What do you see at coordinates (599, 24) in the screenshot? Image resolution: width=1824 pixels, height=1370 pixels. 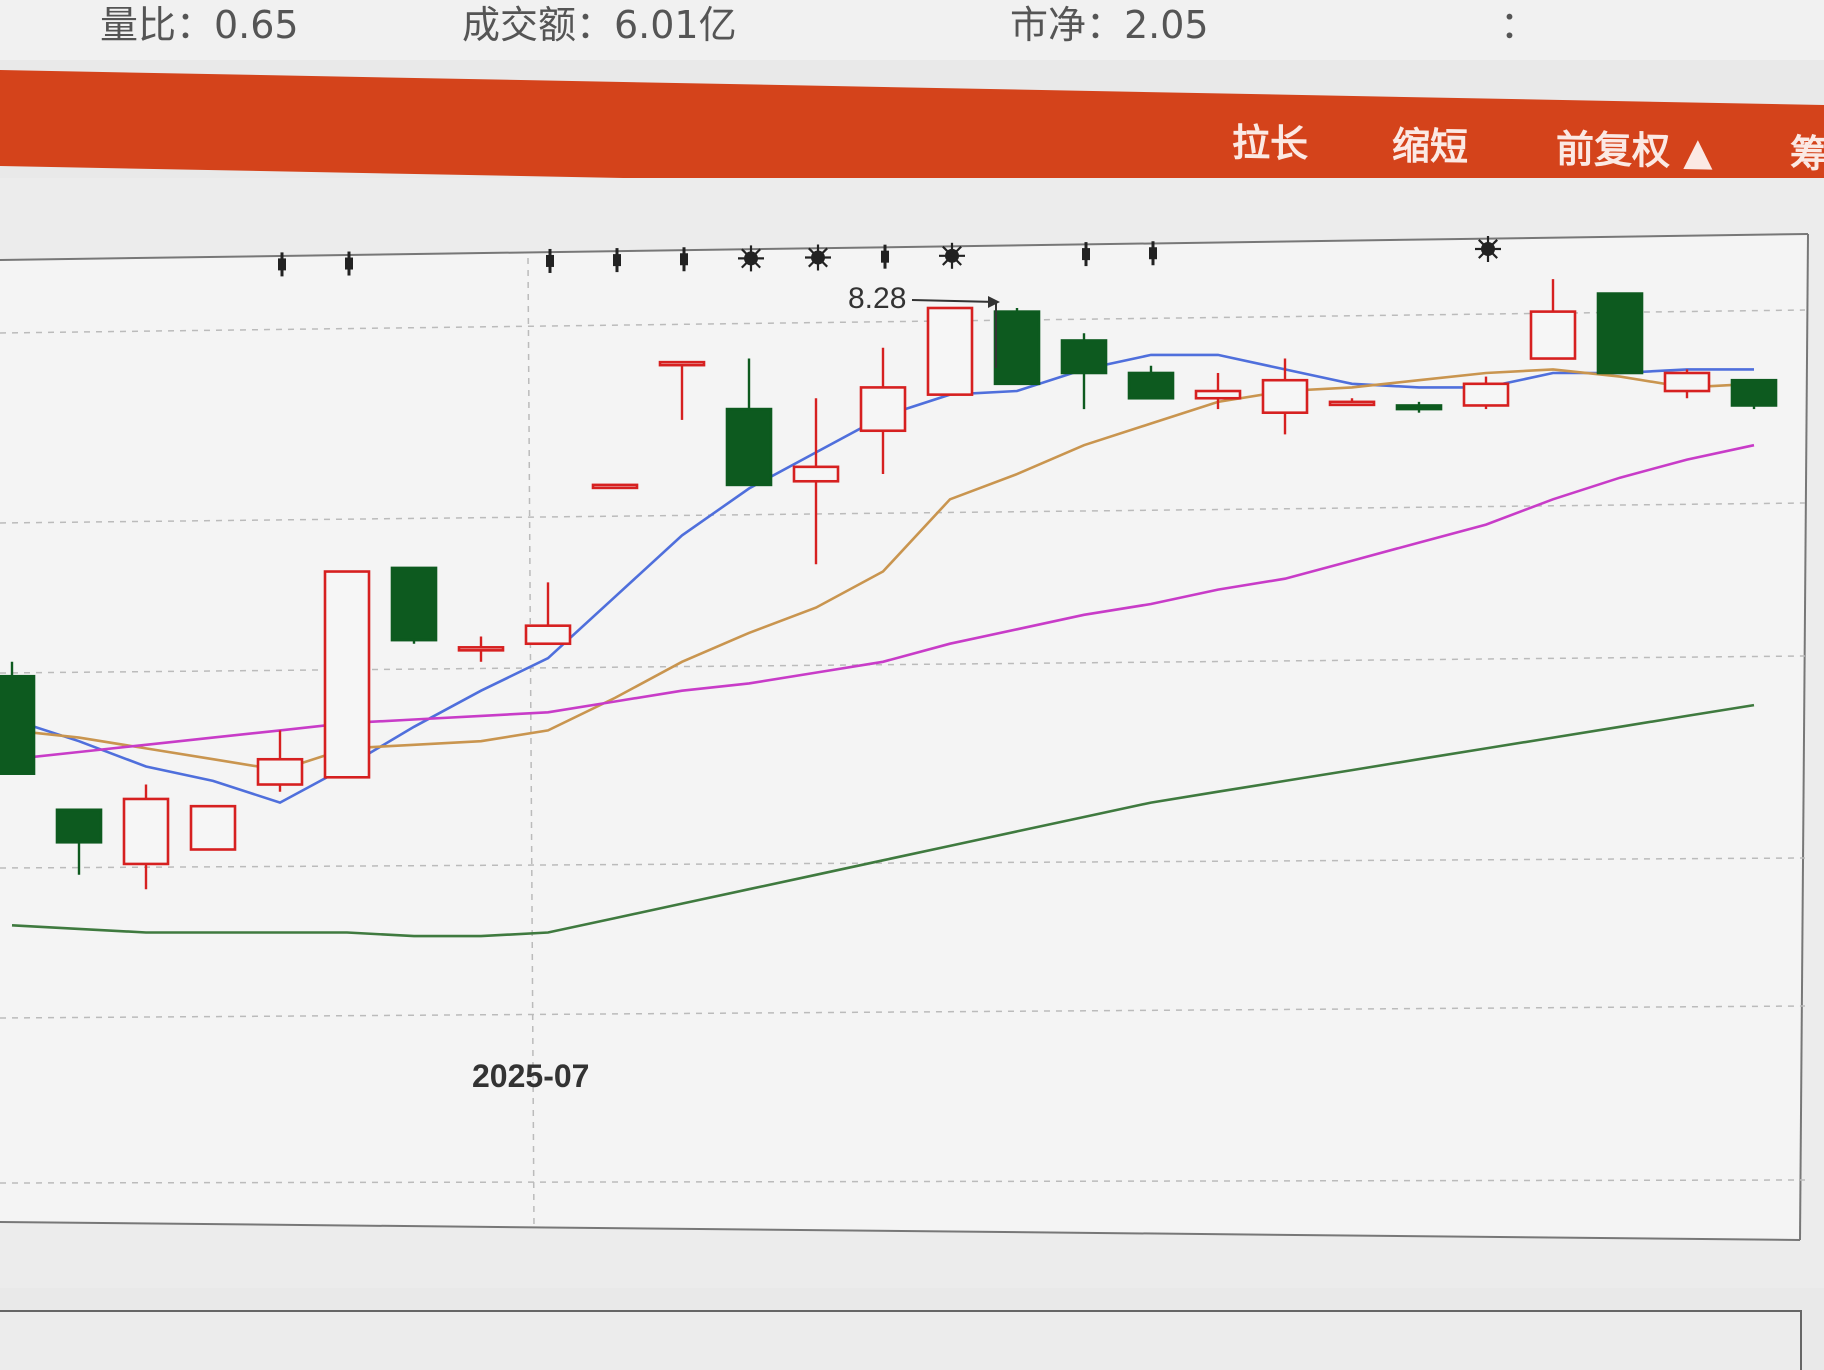 I see `turnover-stat: 成交额：6.01亿` at bounding box center [599, 24].